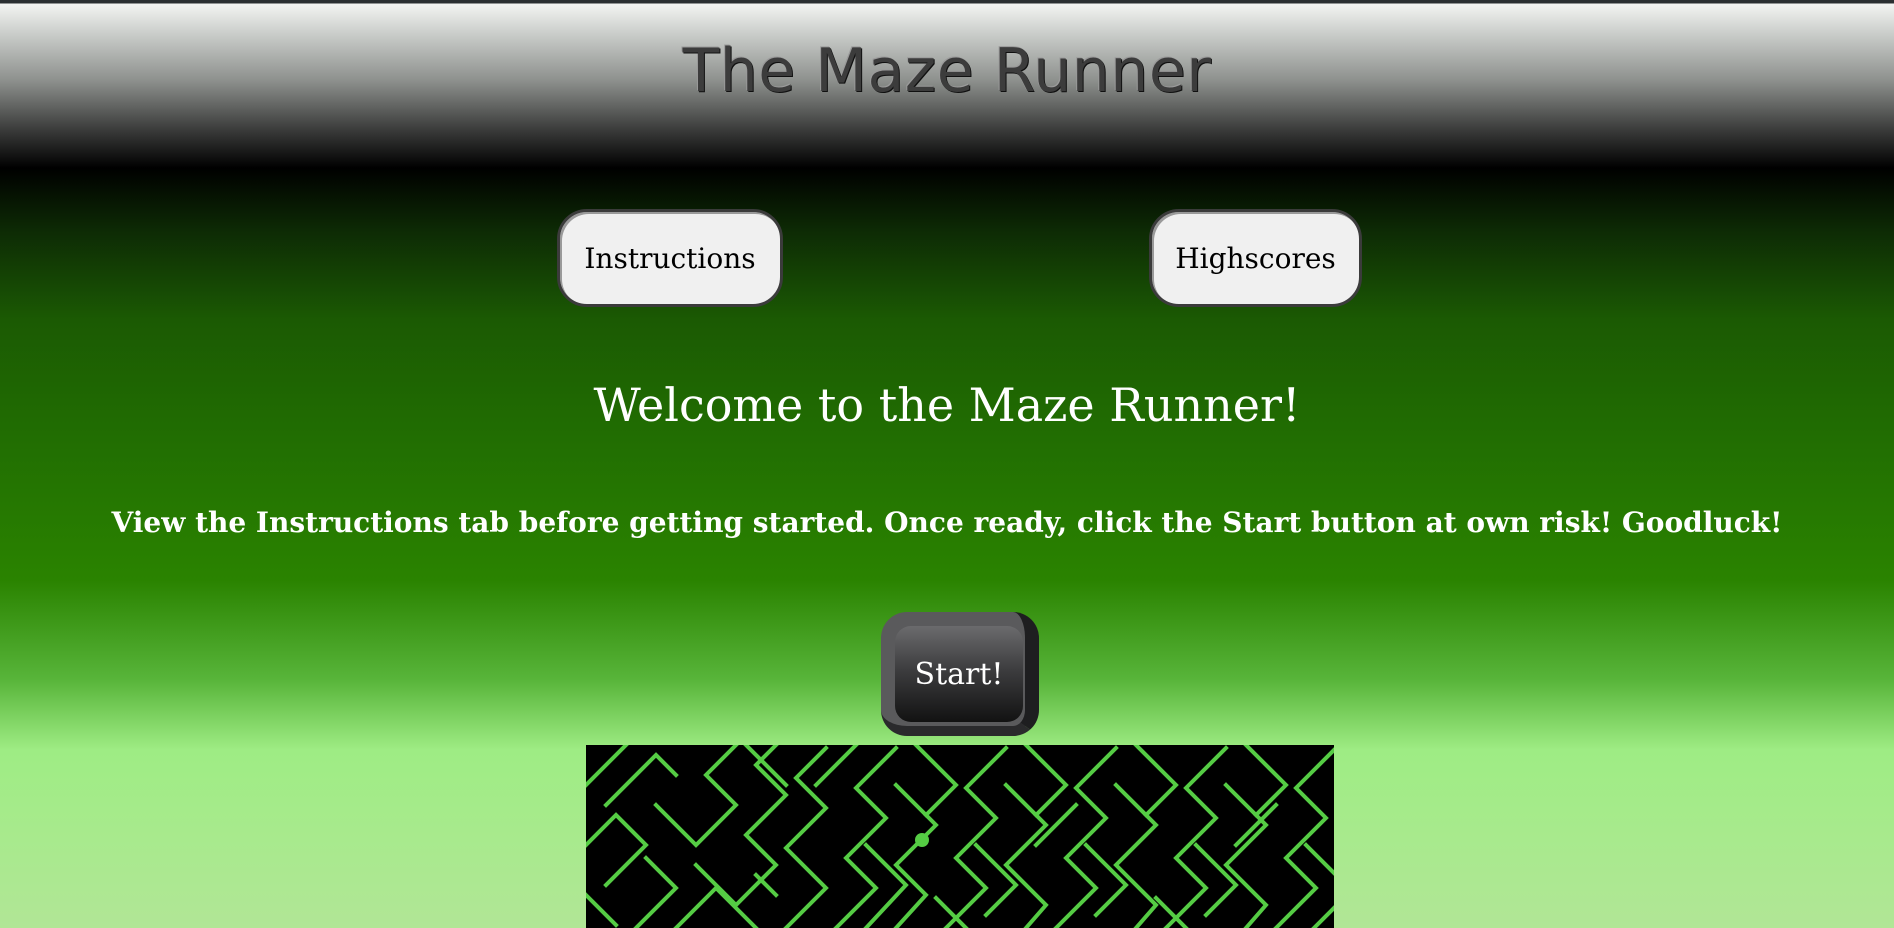 The width and height of the screenshot is (1894, 928). I want to click on start-button-face: Start!, so click(959, 674).